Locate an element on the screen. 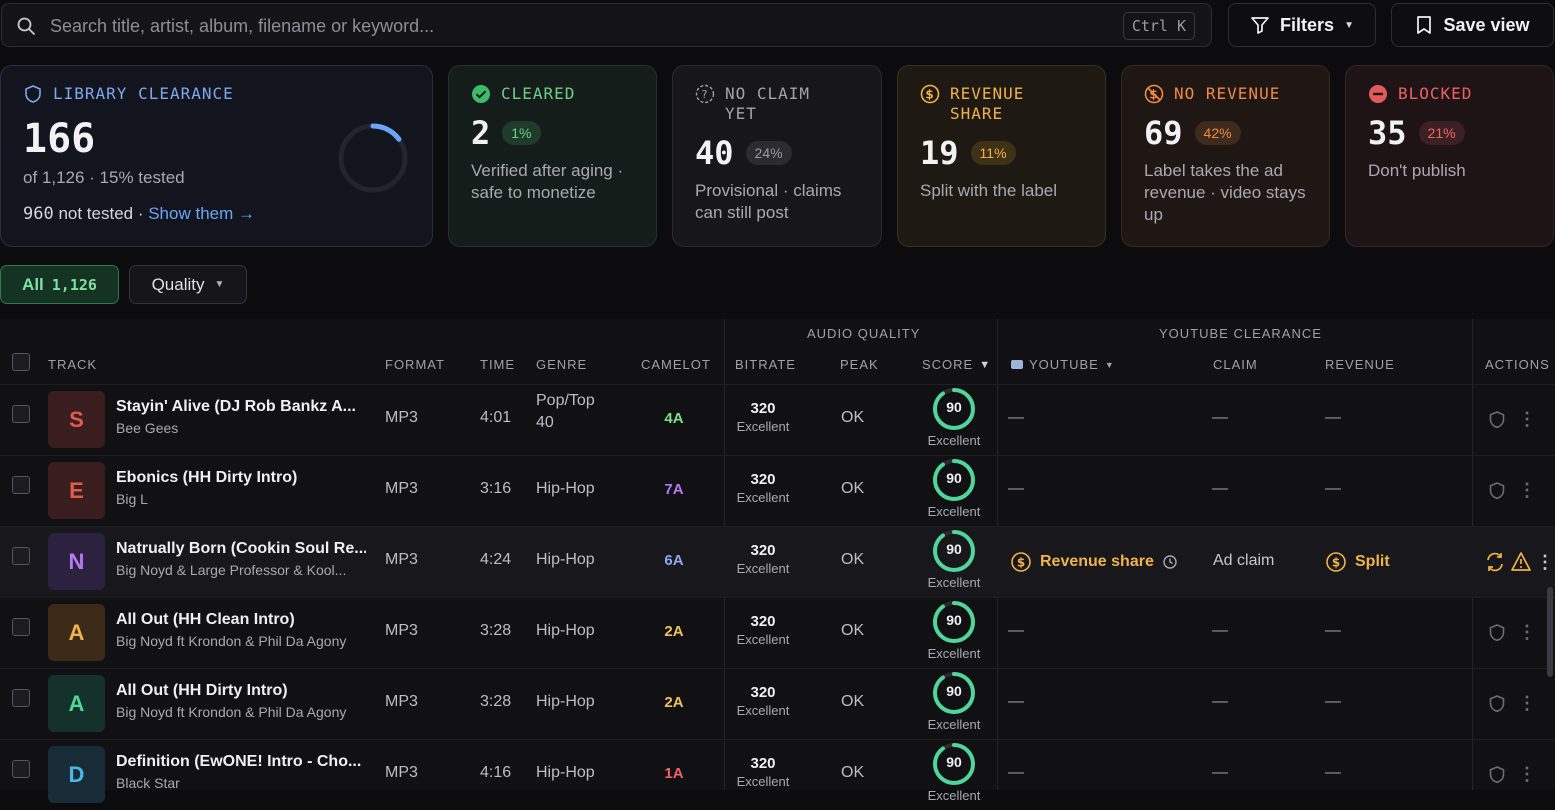 The height and width of the screenshot is (810, 1555). show-untested-link: Show them → is located at coordinates (201, 213).